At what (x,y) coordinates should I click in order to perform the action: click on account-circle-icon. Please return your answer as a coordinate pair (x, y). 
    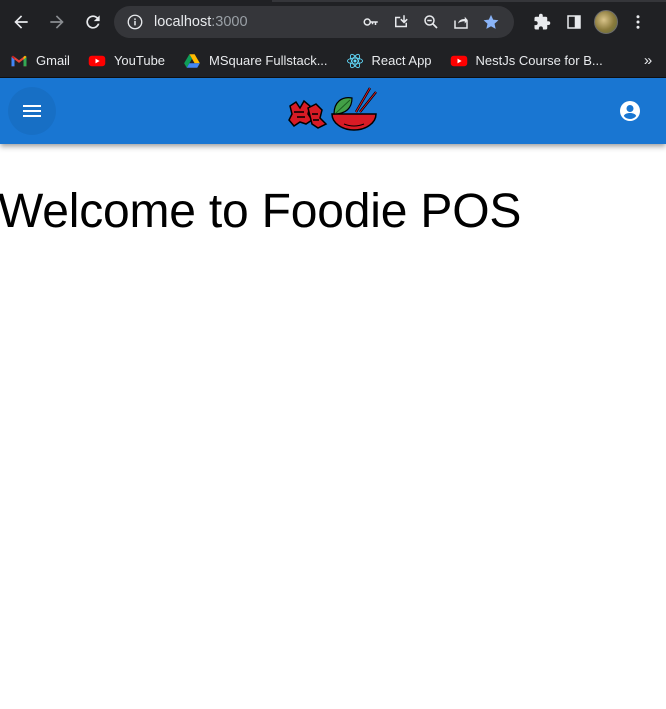
    Looking at the image, I should click on (630, 111).